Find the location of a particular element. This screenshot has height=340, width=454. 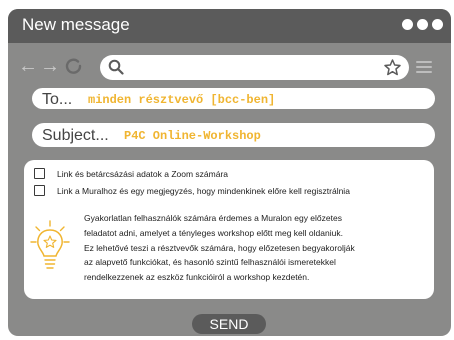

arrow-right-icon: → is located at coordinates (50, 66).